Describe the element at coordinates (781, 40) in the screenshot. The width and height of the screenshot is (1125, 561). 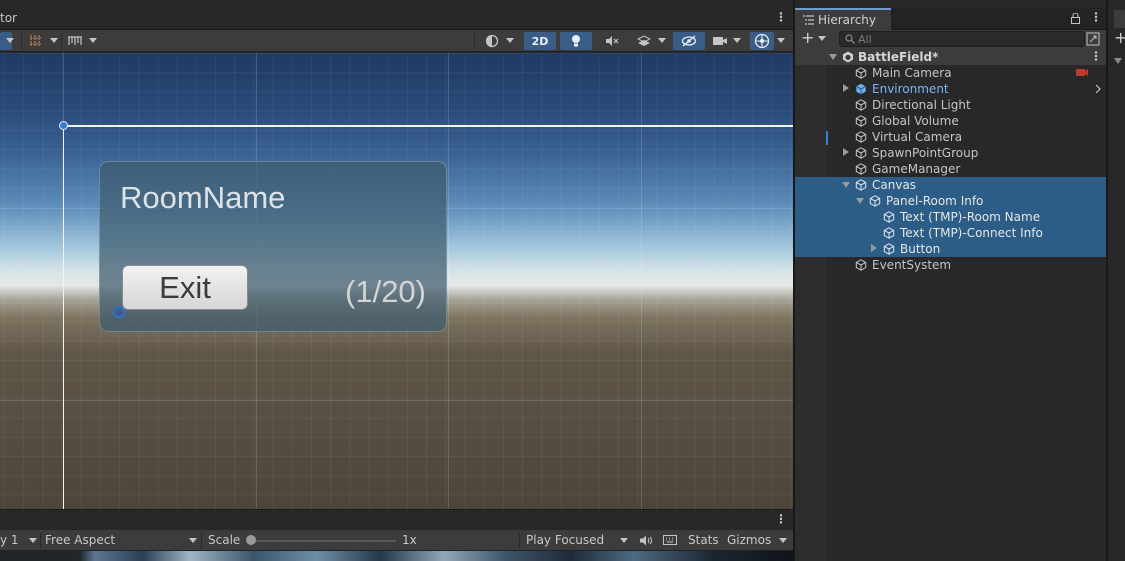
I see `gizmos-dropdown-icon` at that location.